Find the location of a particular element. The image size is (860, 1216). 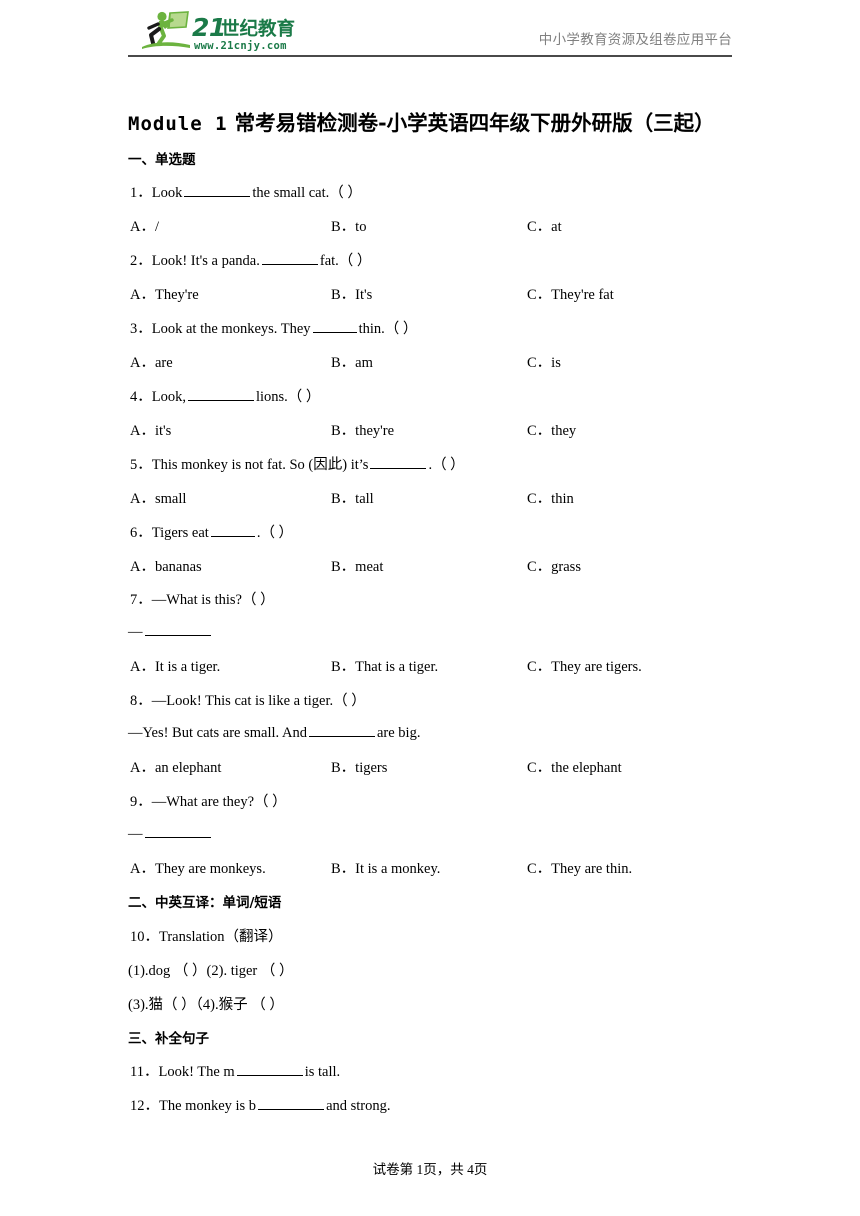

question-7: 7．—What is this?（ ） is located at coordinates (202, 598).